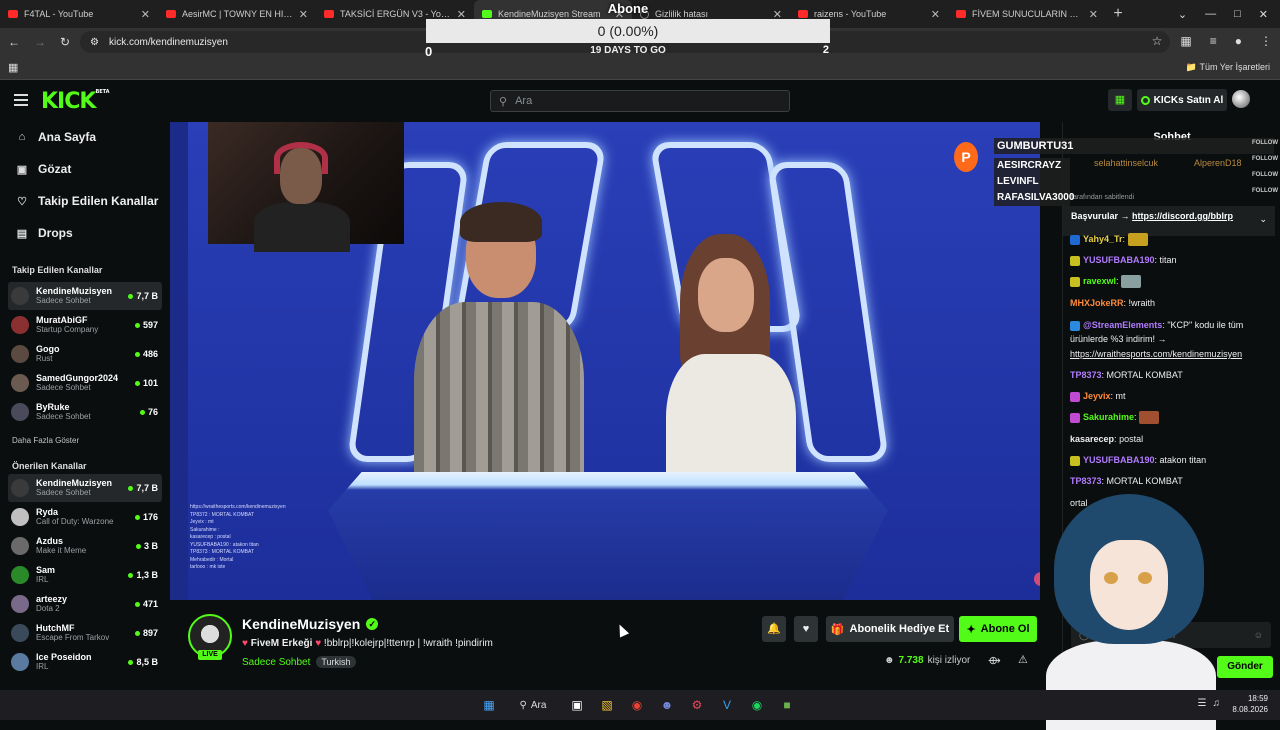  Describe the element at coordinates (637, 705) in the screenshot. I see `chrome-icon: ◉` at that location.